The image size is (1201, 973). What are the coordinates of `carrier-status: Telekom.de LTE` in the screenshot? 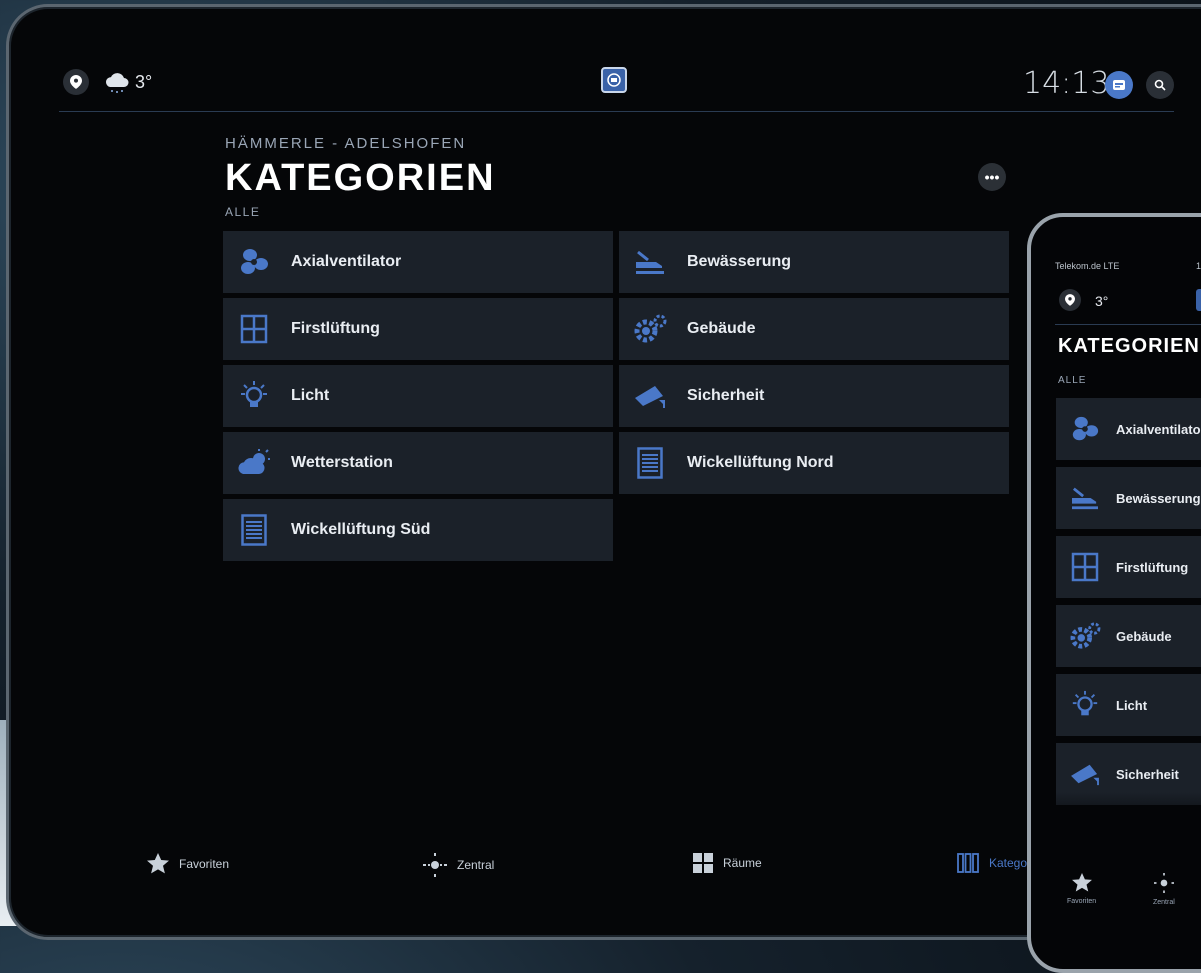 It's located at (1087, 266).